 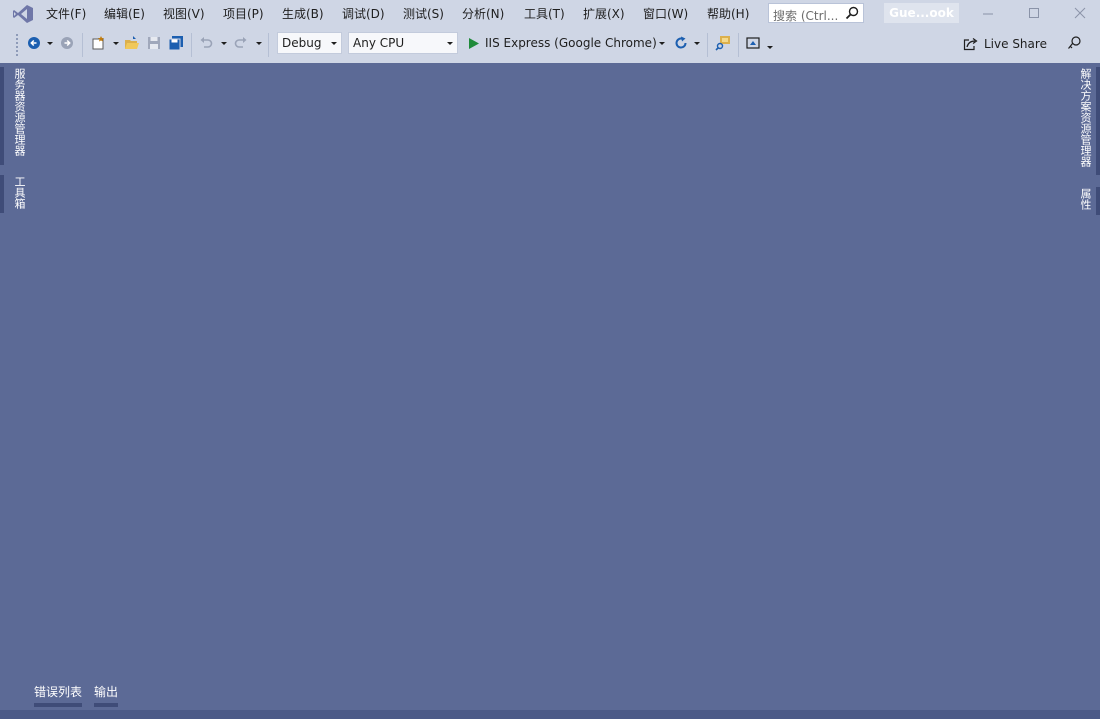 I want to click on menu-file: 文件(F), so click(x=66, y=14).